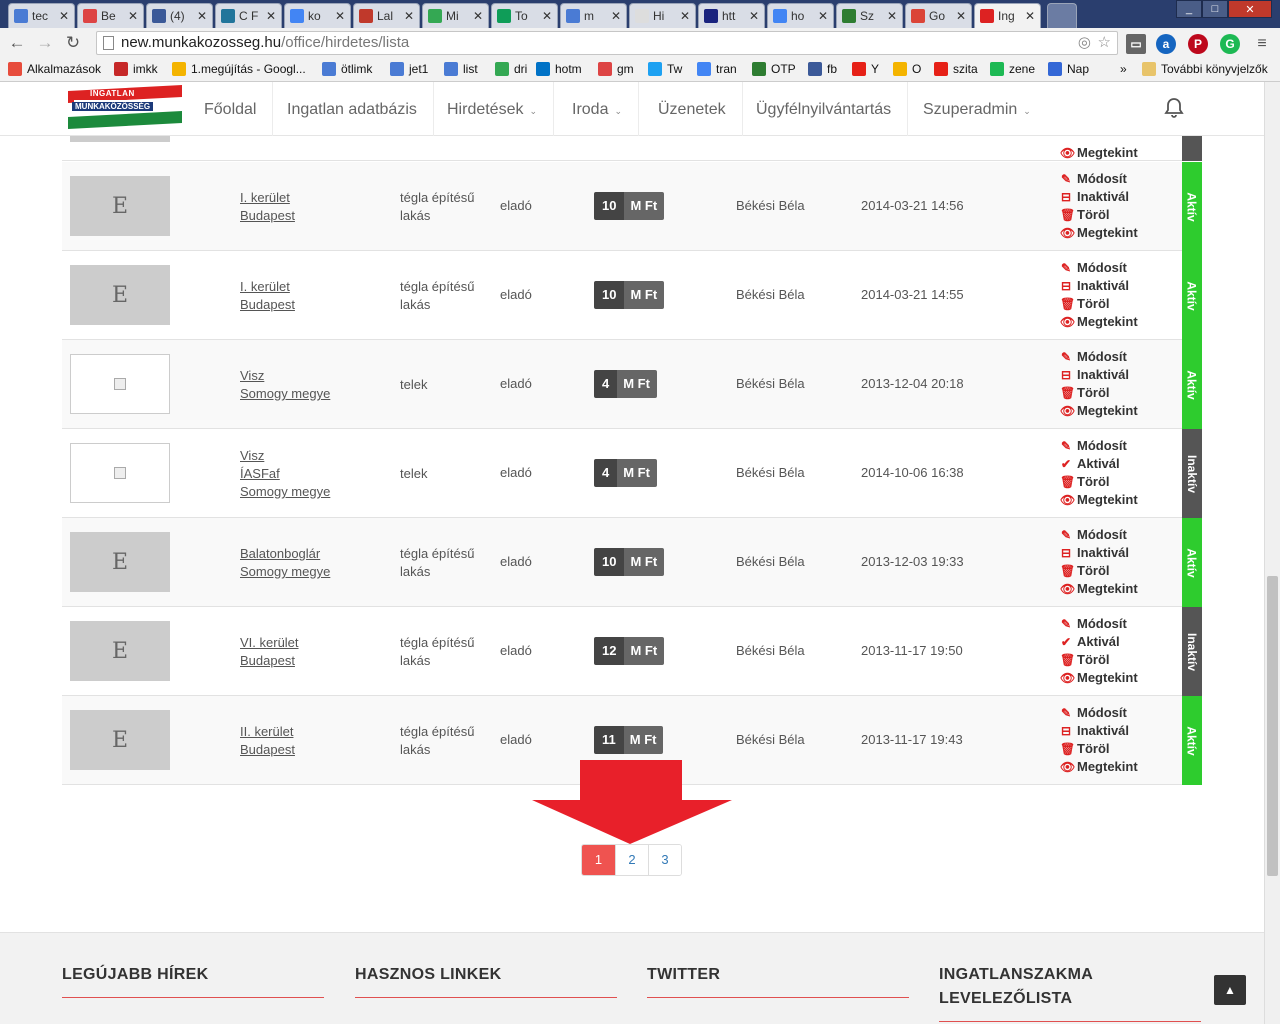  What do you see at coordinates (285, 385) in the screenshot?
I see `location-link: Visz Somogy megye` at bounding box center [285, 385].